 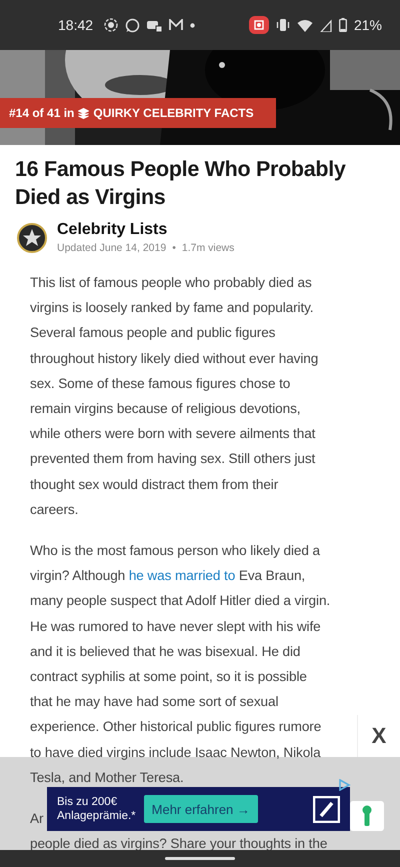 What do you see at coordinates (182, 576) in the screenshot?
I see `link: he was married to` at bounding box center [182, 576].